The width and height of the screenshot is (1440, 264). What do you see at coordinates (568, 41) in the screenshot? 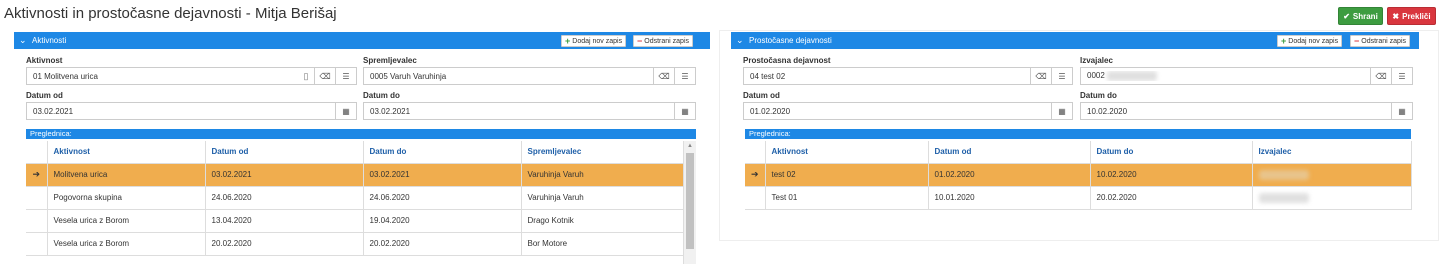
I see `plus-icon: +` at bounding box center [568, 41].